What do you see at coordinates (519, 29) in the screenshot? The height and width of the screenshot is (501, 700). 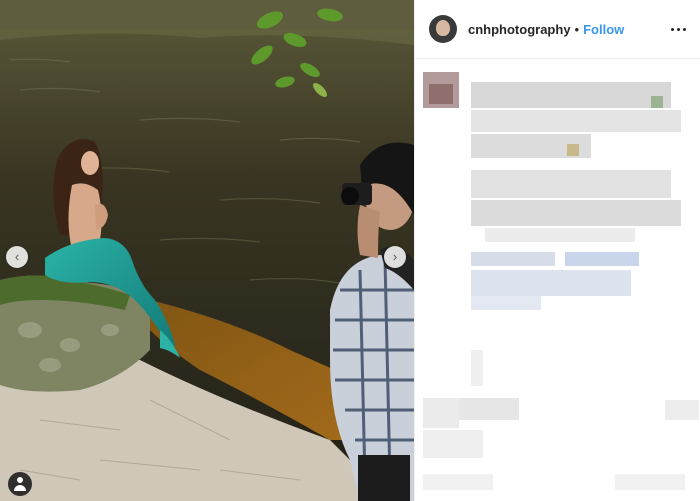 I see `username-link: cnhphotography` at bounding box center [519, 29].